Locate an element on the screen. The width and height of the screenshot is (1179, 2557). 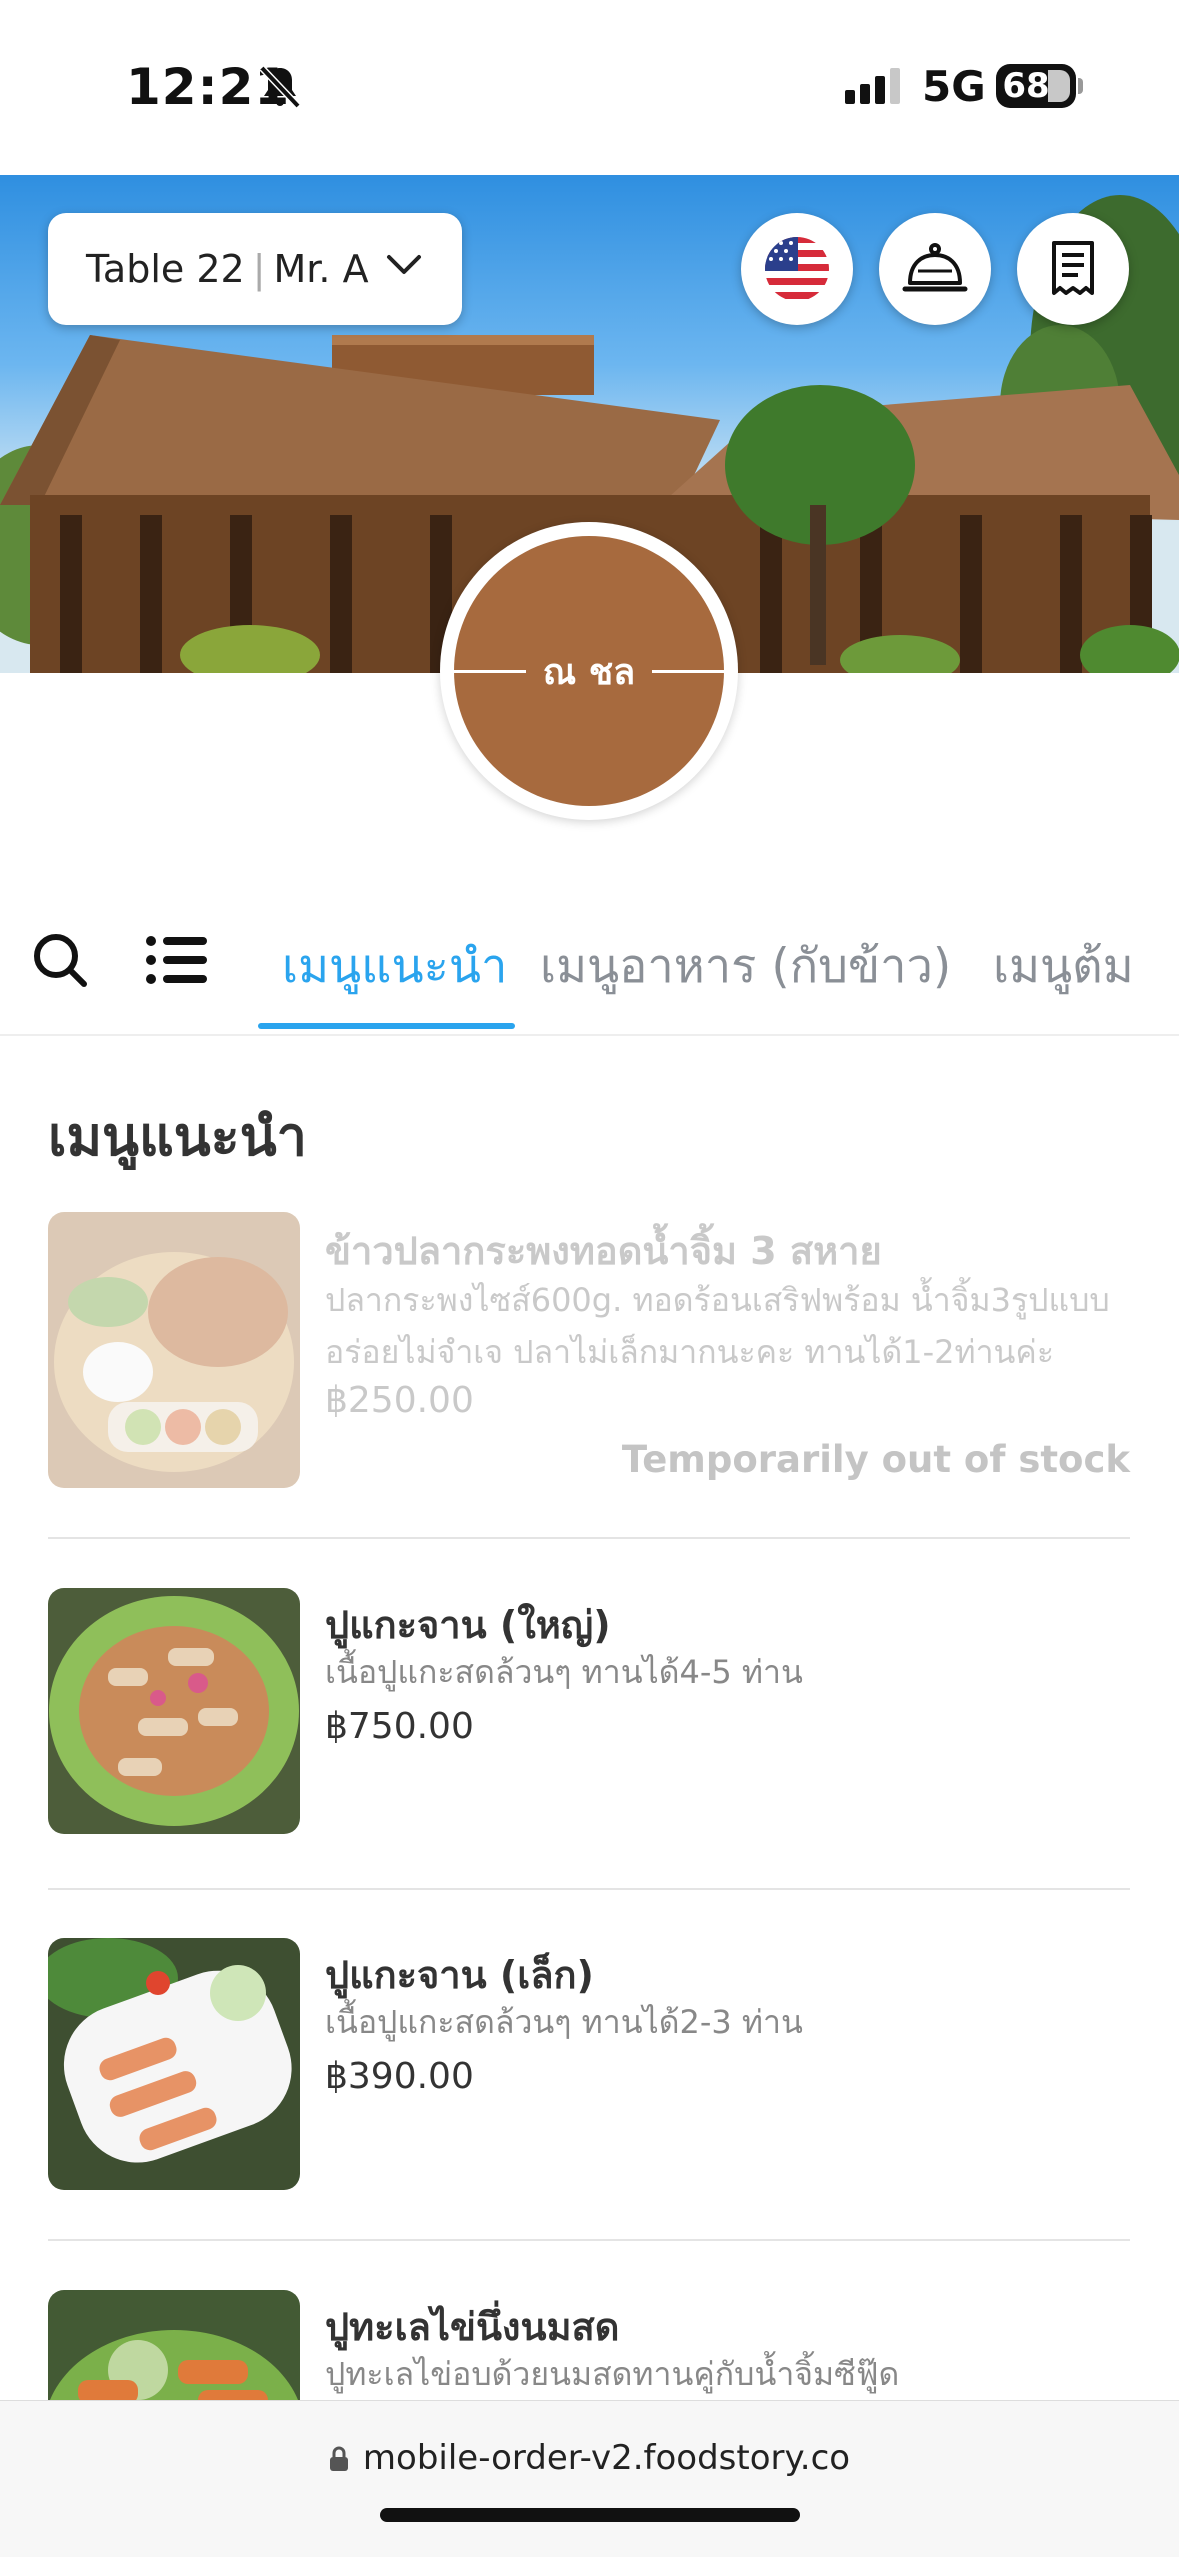
cellular-signal-icon is located at coordinates (872, 86).